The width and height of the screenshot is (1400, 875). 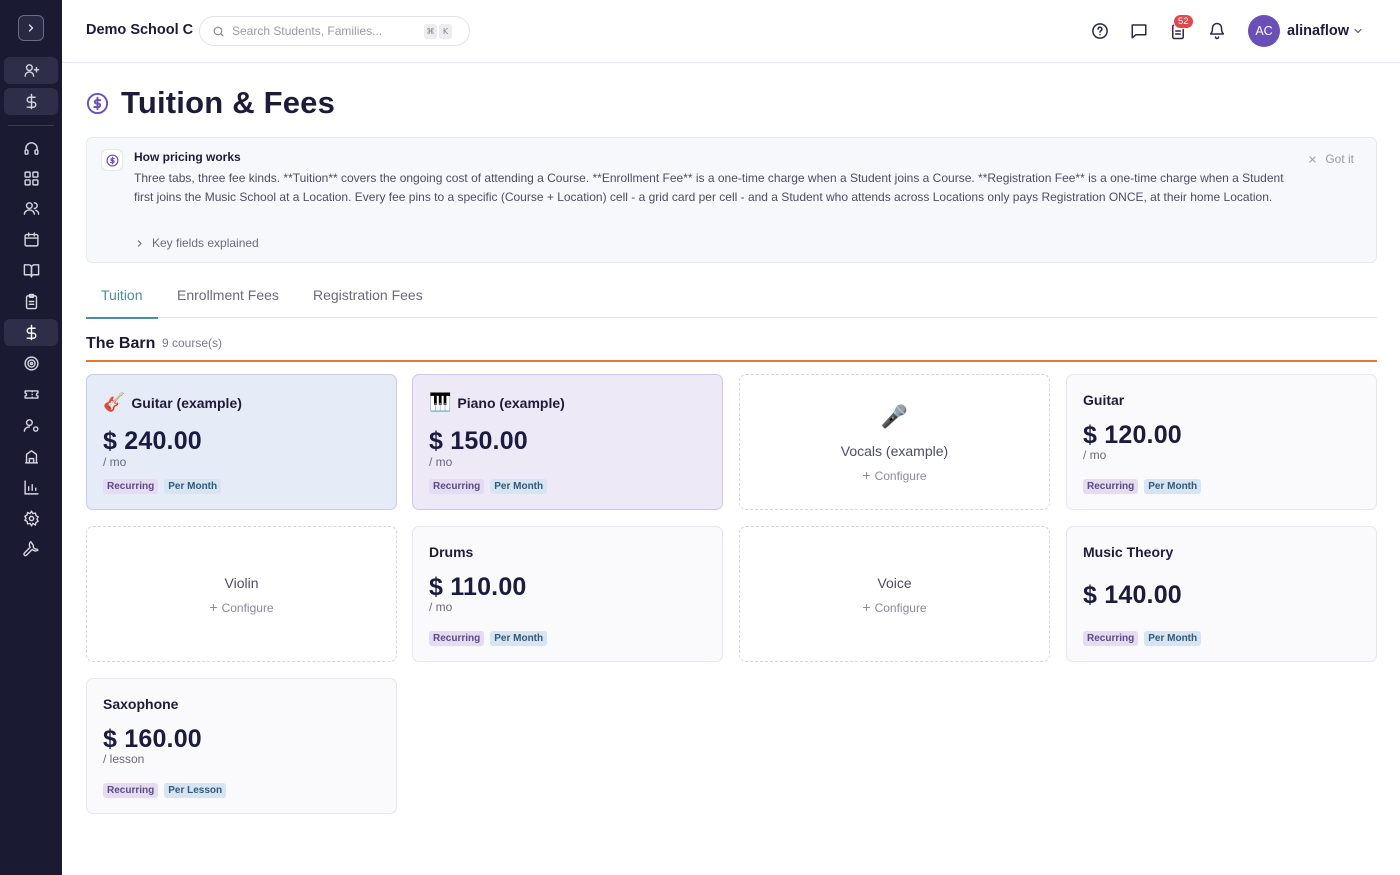 I want to click on sidebar-expand-button, so click(x=31, y=28).